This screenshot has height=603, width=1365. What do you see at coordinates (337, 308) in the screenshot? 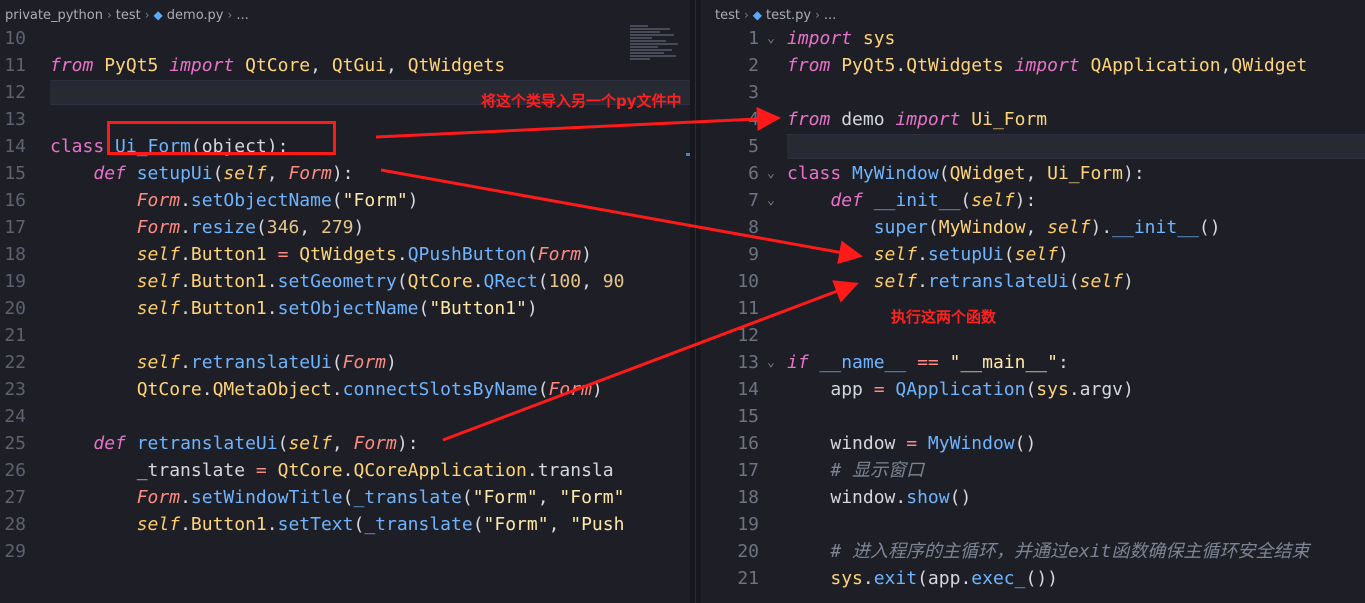
I see `code-text: self.Button1.setObjectName("Button1")` at bounding box center [337, 308].